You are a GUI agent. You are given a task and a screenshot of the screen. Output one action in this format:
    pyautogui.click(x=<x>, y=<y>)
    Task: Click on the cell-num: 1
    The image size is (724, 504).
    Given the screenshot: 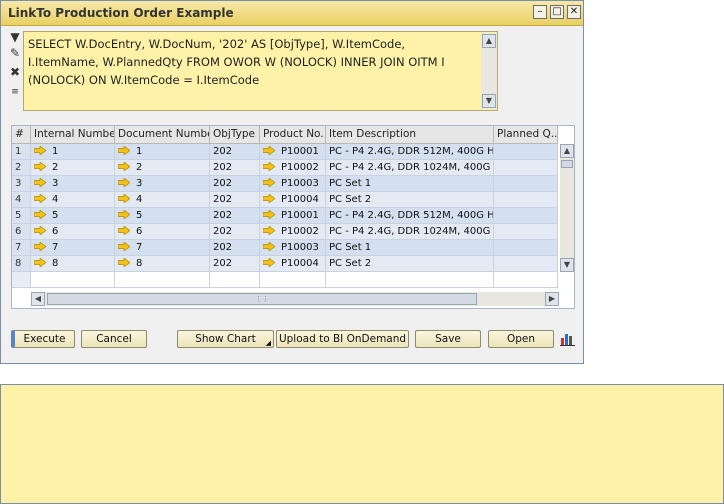 What is the action you would take?
    pyautogui.click(x=21, y=152)
    